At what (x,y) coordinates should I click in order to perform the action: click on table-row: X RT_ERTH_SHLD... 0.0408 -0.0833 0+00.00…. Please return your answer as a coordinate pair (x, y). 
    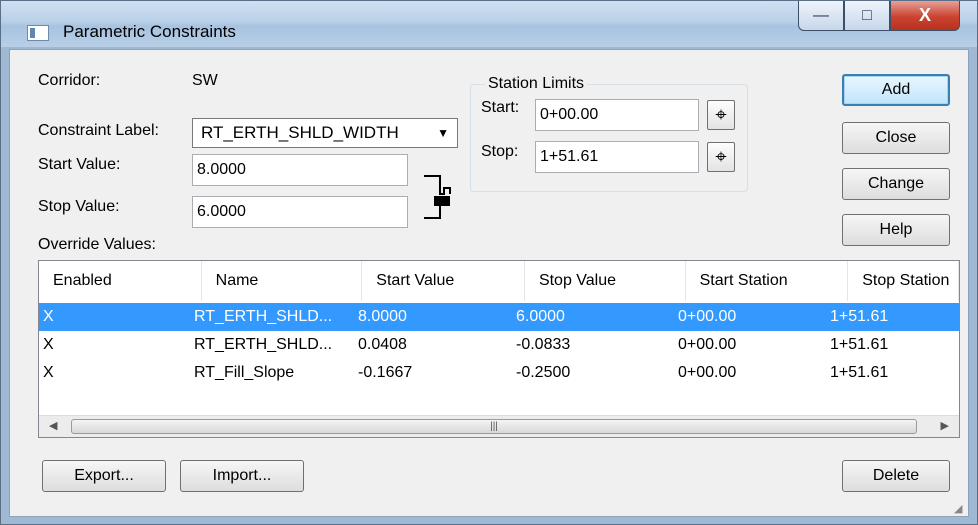
    Looking at the image, I should click on (499, 345).